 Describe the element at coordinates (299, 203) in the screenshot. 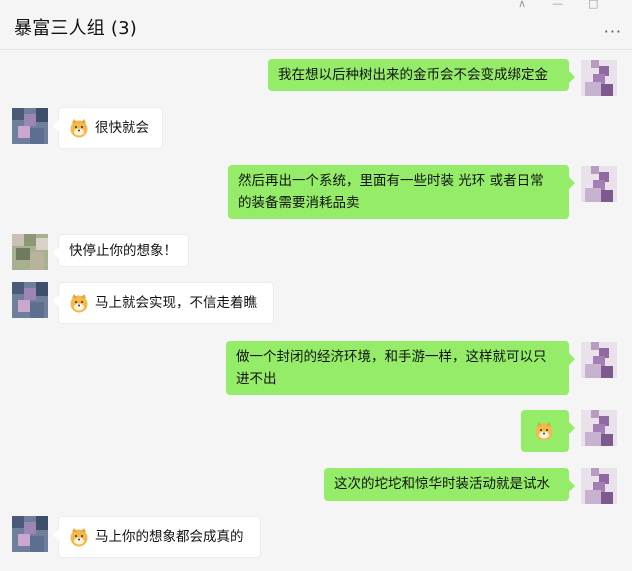

I see `message-text-line: 的装备需要消耗品卖` at that location.